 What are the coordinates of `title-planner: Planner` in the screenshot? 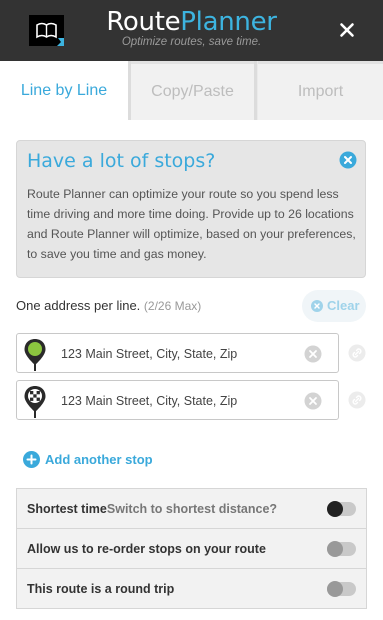 It's located at (228, 22).